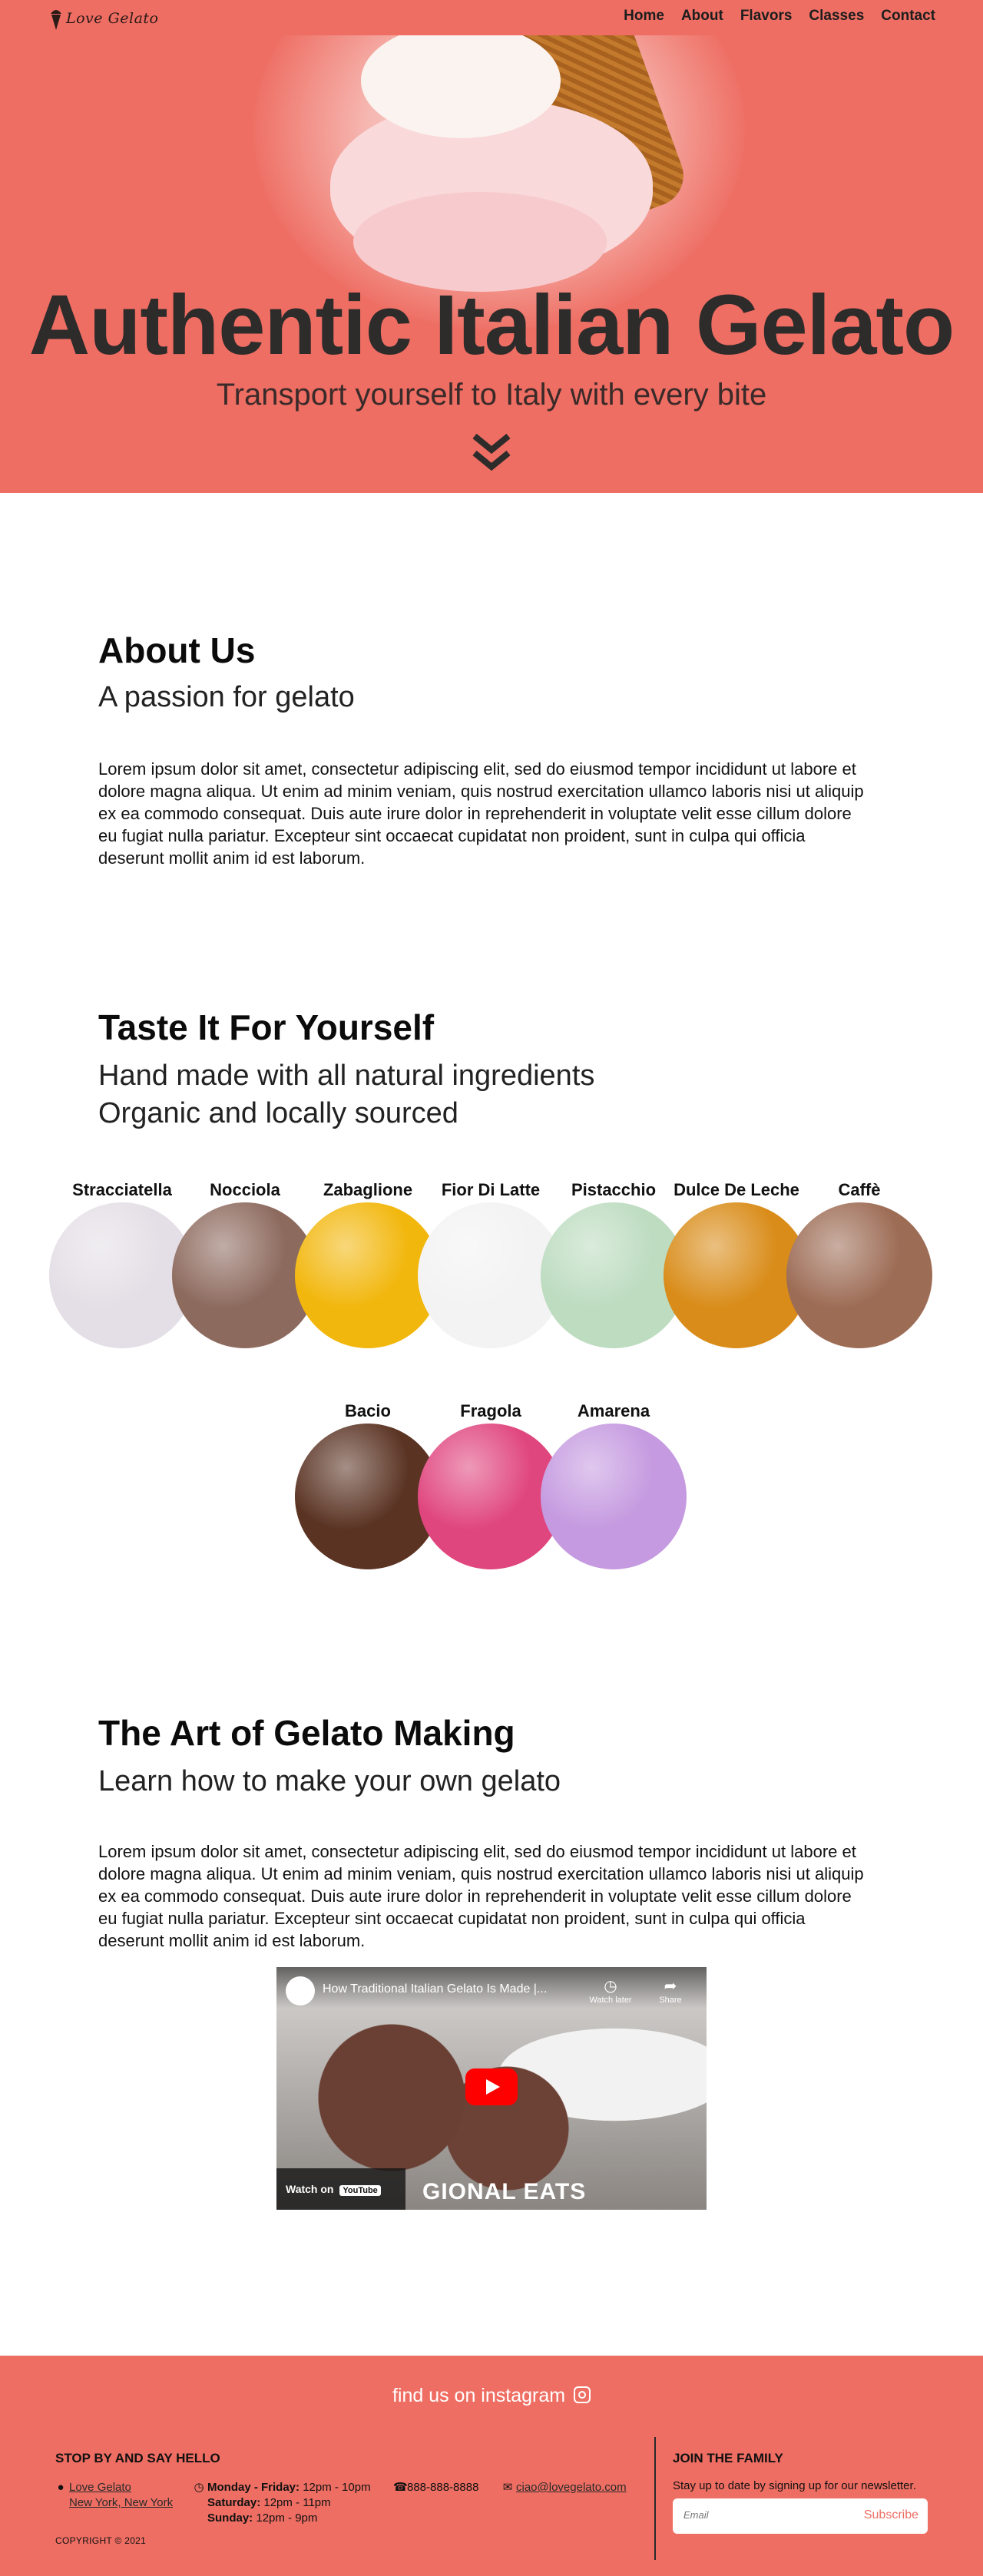  What do you see at coordinates (177, 650) in the screenshot?
I see `about-title: About Us` at bounding box center [177, 650].